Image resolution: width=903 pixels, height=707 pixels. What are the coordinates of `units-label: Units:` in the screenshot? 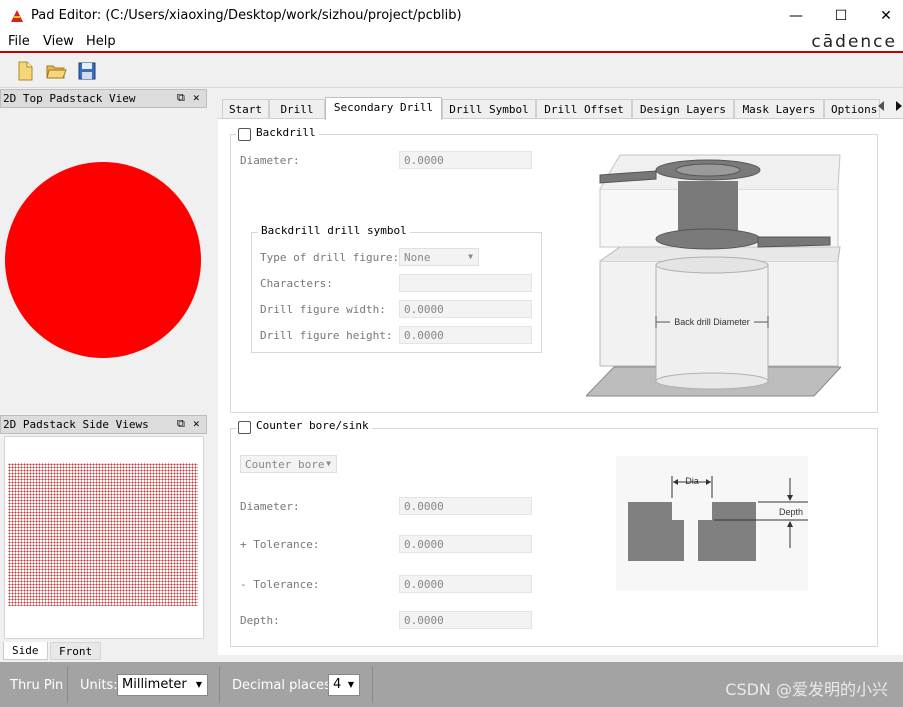 It's located at (99, 685).